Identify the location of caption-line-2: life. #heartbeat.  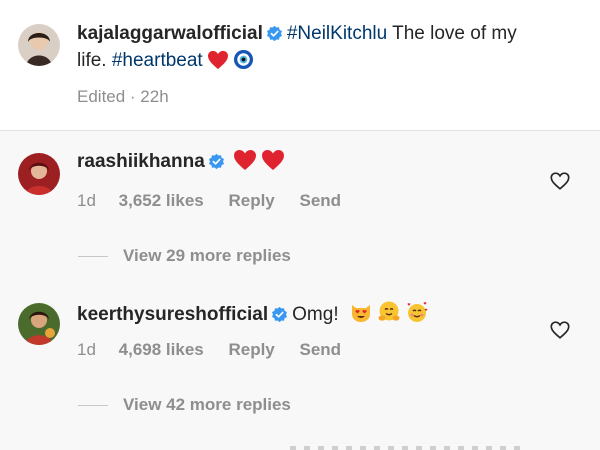
(165, 63).